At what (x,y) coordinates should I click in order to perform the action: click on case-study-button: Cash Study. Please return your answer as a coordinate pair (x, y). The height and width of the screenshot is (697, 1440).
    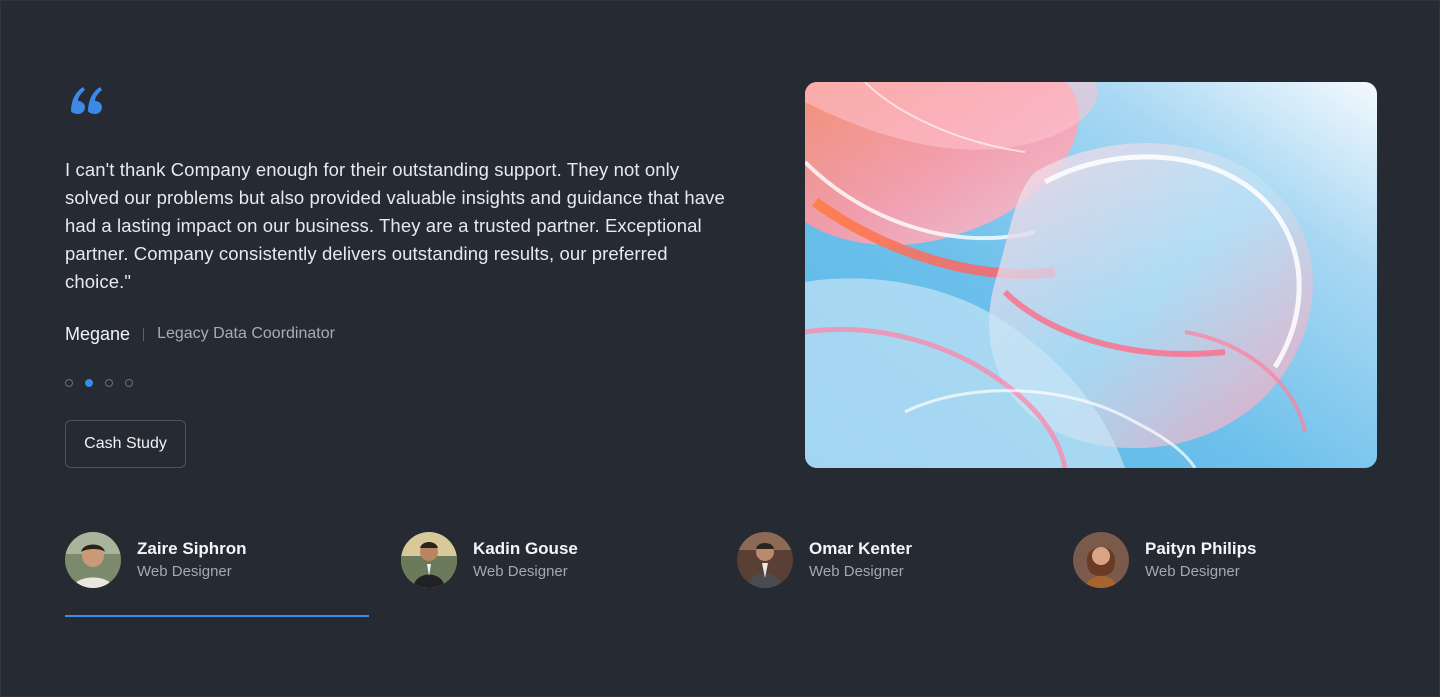
    Looking at the image, I should click on (125, 444).